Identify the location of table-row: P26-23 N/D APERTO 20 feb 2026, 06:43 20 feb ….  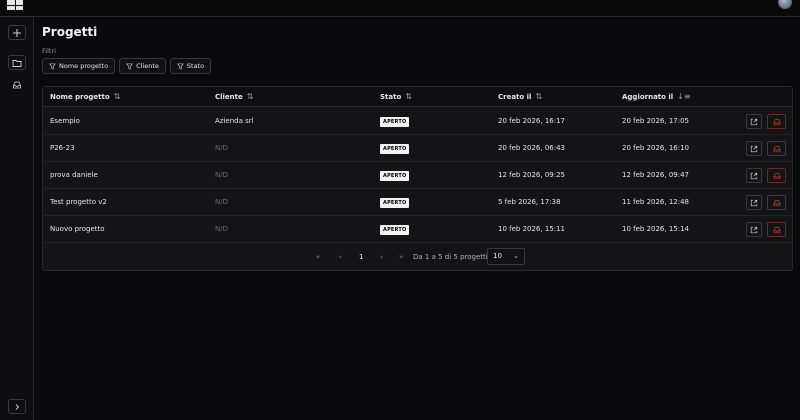
(417, 148).